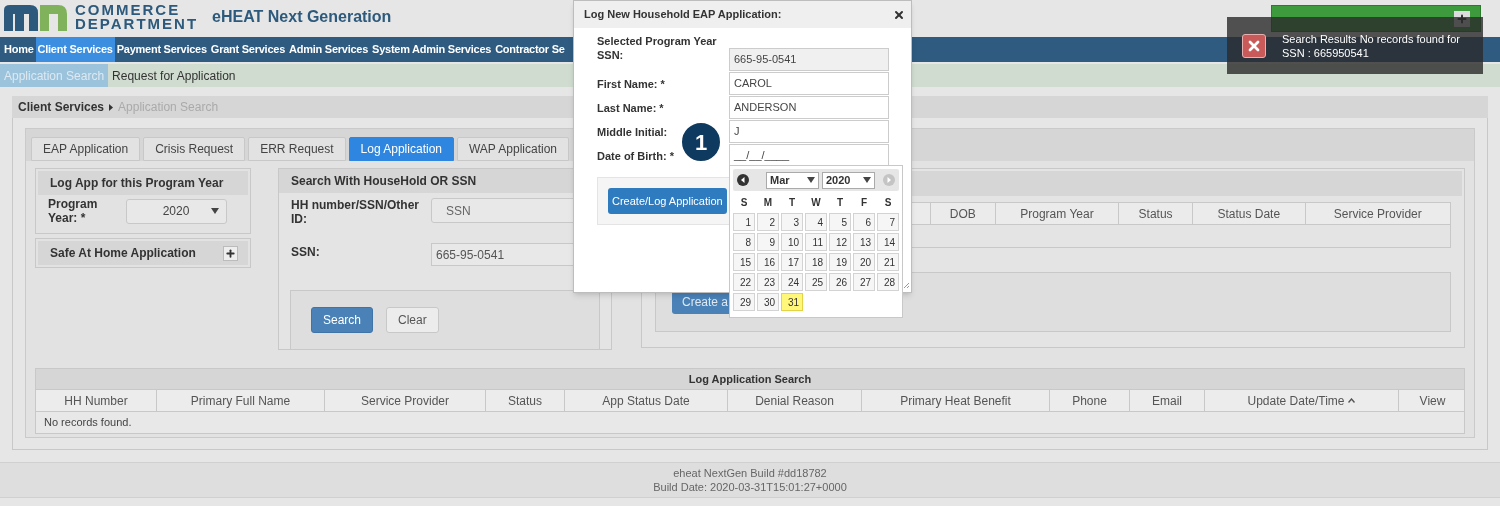  I want to click on program-year-select: 2020, so click(176, 211).